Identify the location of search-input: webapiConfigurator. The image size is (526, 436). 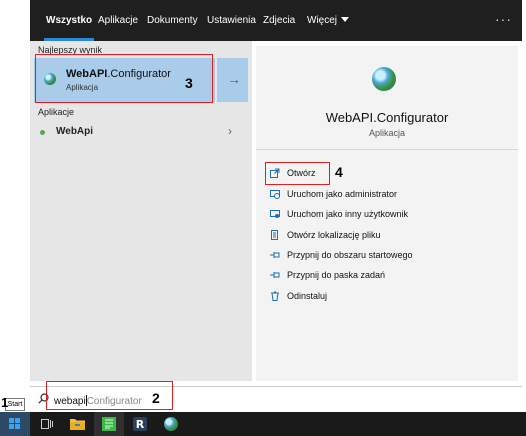
(98, 401).